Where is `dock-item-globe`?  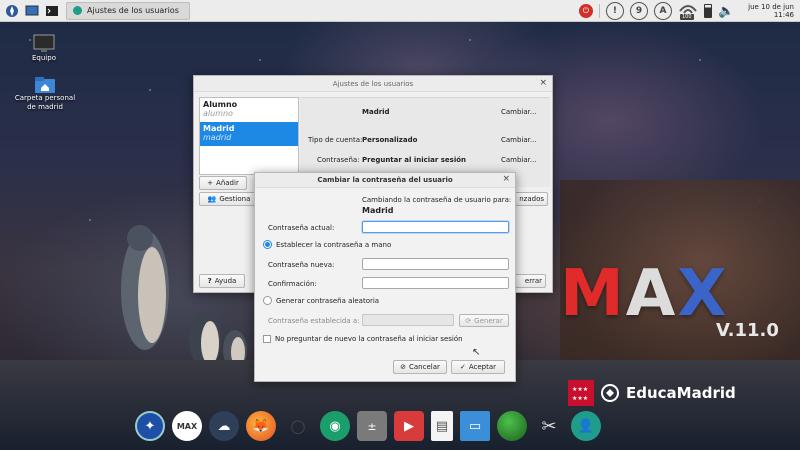 dock-item-globe is located at coordinates (512, 426).